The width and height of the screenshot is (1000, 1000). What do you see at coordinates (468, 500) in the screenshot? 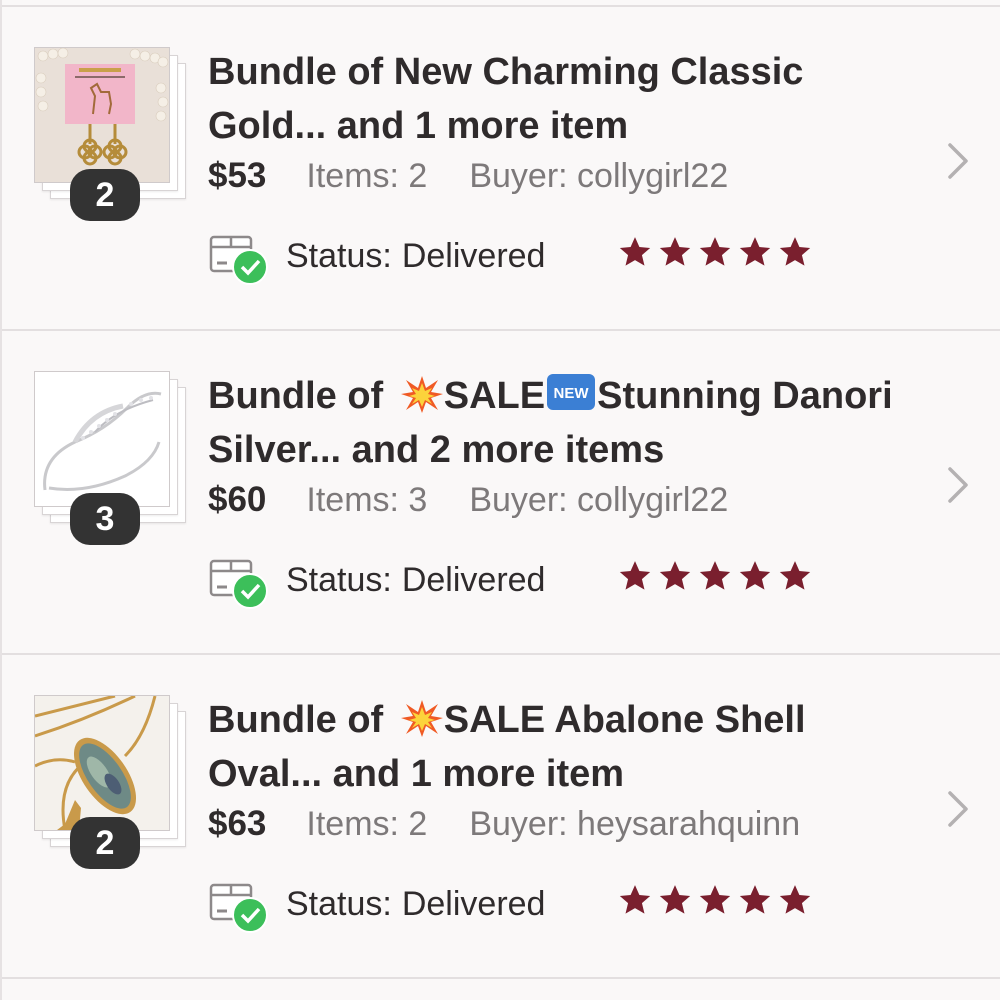
I see `order-meta: $60 Items: 3 Buyer: collygirl22` at bounding box center [468, 500].